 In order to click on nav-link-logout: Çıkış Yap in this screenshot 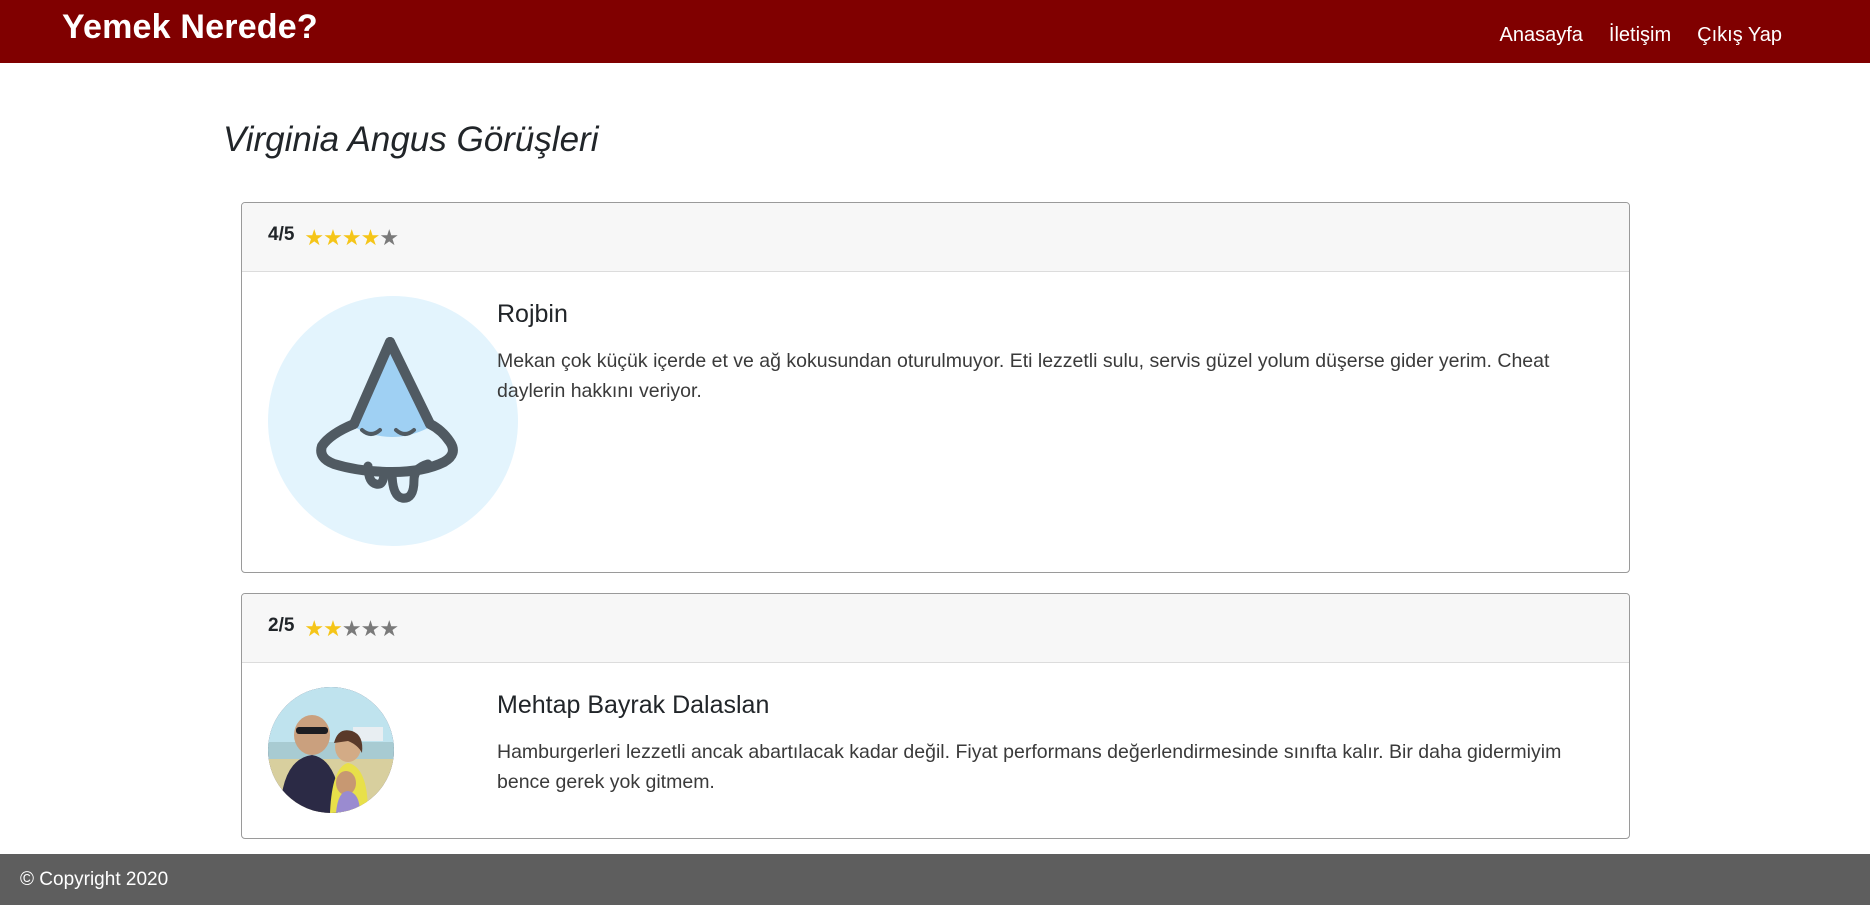, I will do `click(1739, 35)`.